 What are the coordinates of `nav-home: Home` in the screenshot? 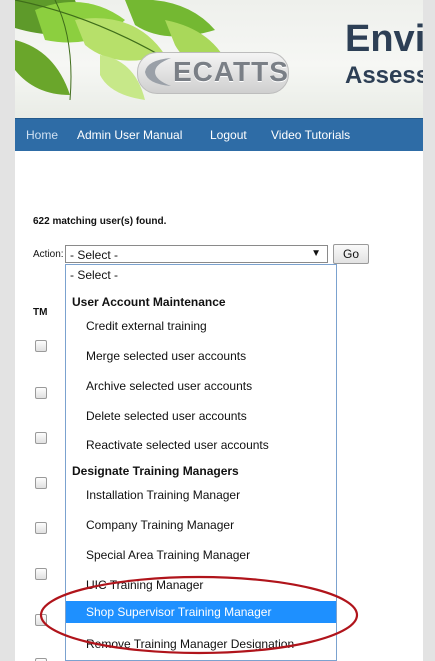 It's located at (42, 135).